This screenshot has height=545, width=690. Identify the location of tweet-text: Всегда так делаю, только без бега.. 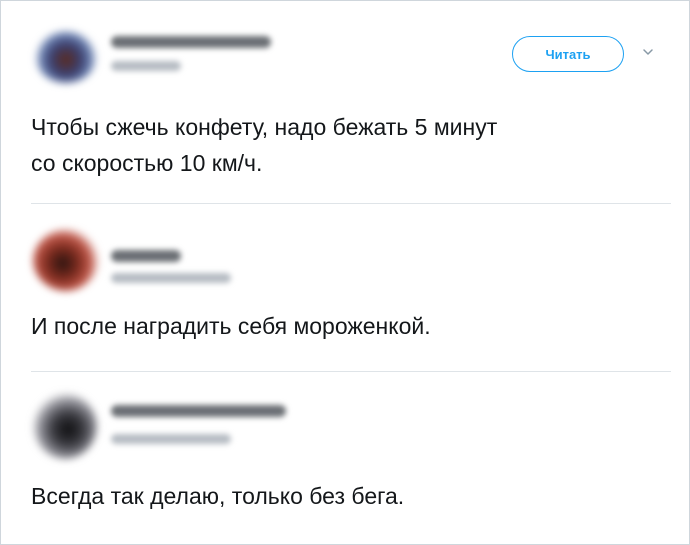
(218, 496).